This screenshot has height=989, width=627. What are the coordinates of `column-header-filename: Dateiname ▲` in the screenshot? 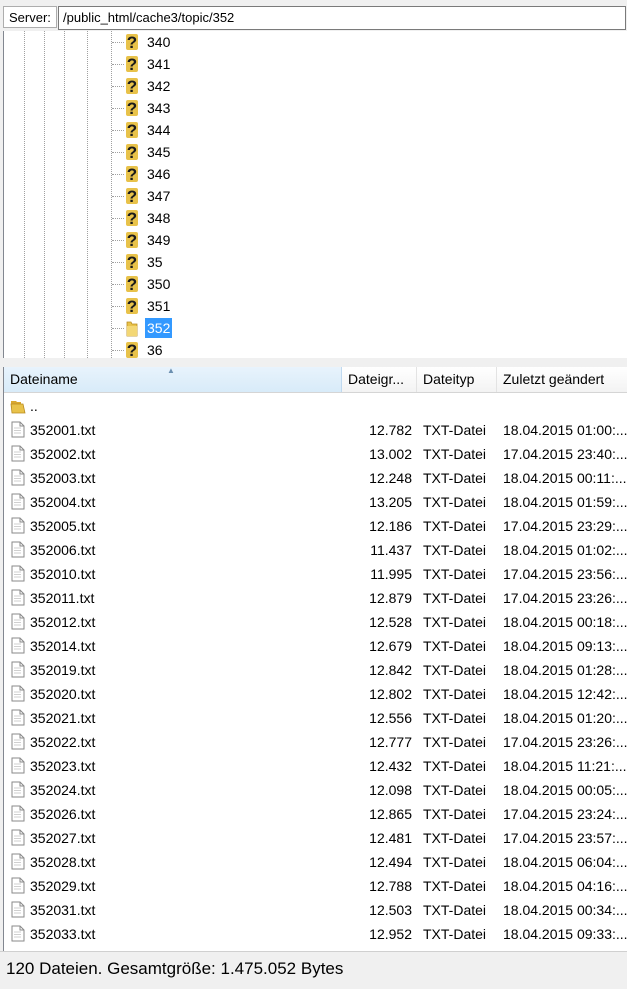 It's located at (173, 379).